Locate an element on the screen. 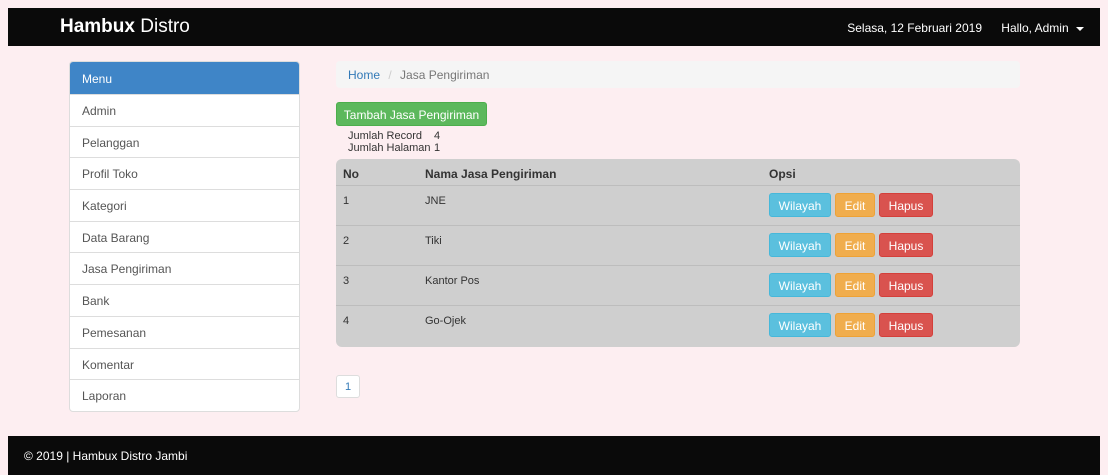  shipping-name: Tiki is located at coordinates (433, 241).